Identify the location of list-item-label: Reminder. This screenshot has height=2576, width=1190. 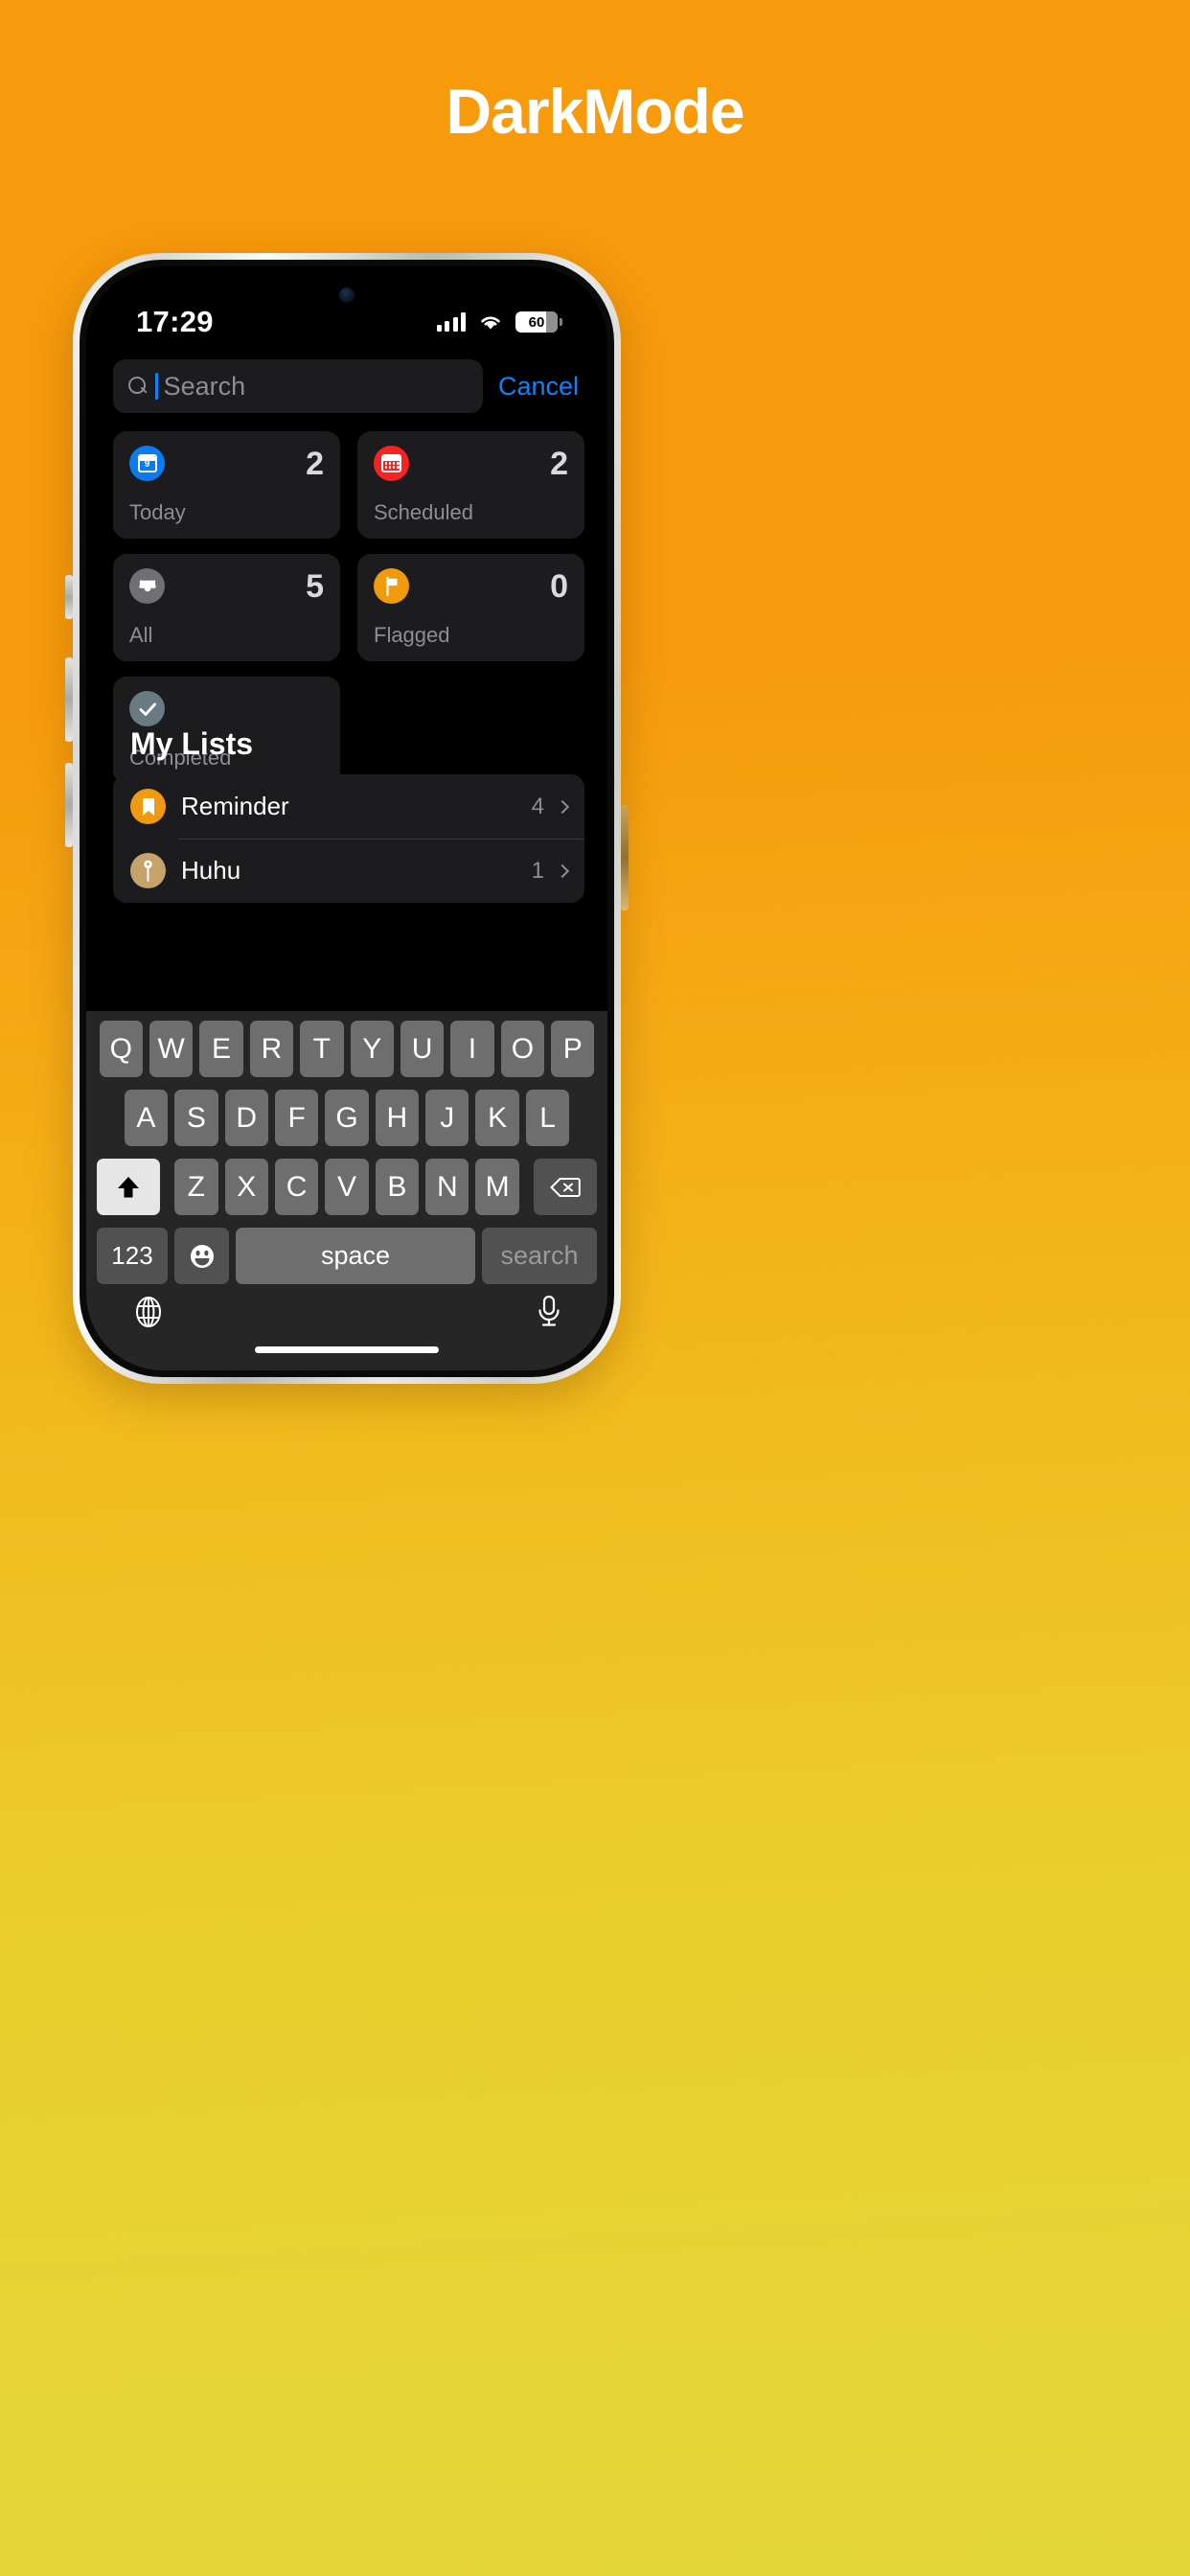
(235, 806).